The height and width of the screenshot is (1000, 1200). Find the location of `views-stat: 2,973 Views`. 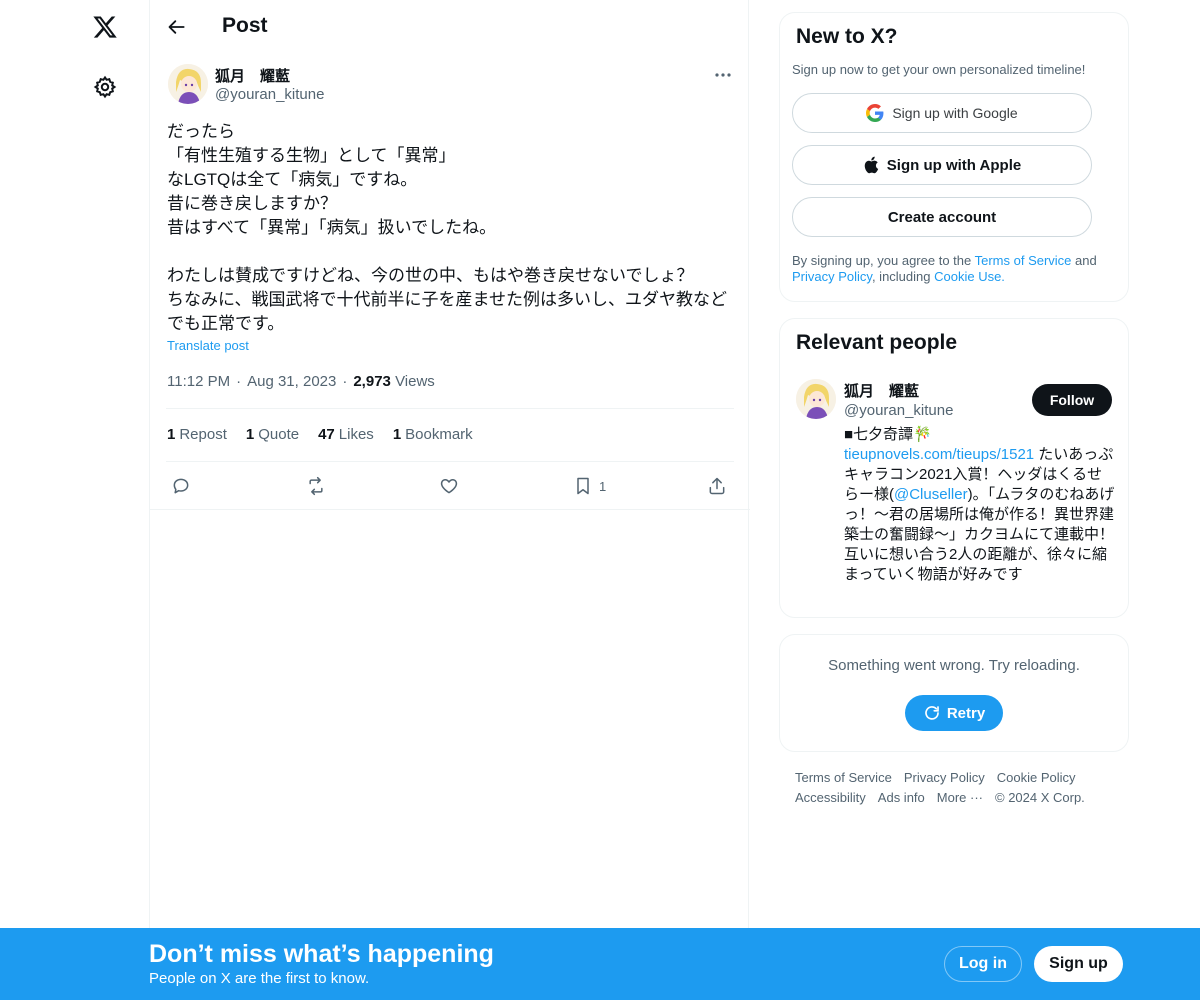

views-stat: 2,973 Views is located at coordinates (393, 381).